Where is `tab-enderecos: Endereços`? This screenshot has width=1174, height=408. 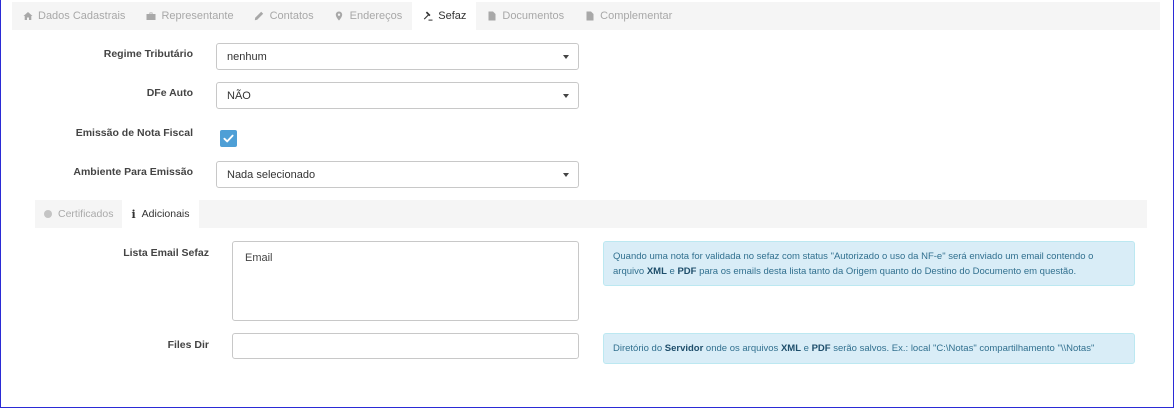 tab-enderecos: Endereços is located at coordinates (368, 16).